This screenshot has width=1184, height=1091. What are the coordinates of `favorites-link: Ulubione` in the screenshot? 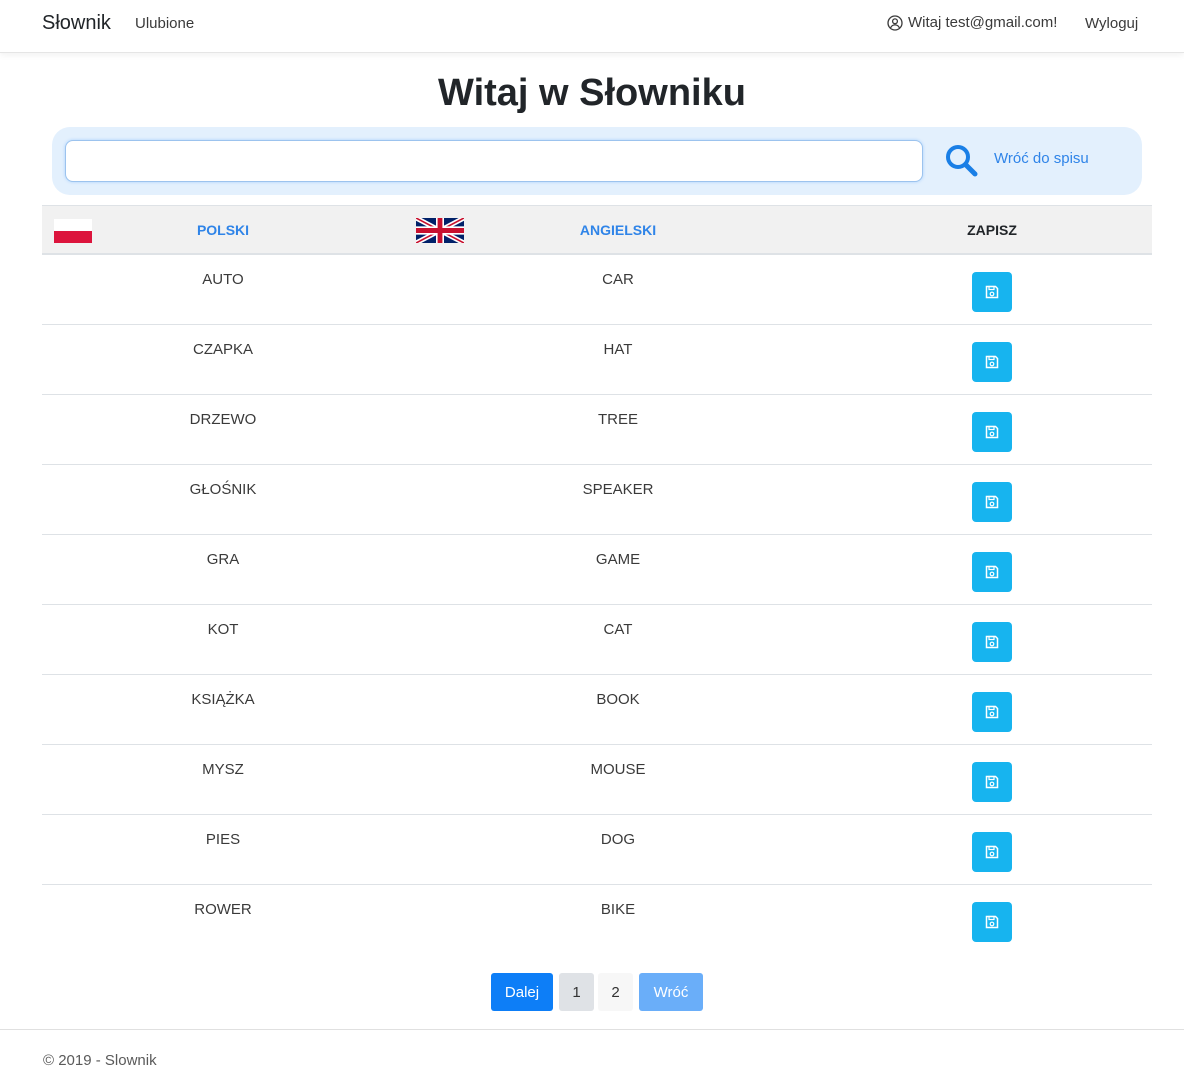 It's located at (164, 23).